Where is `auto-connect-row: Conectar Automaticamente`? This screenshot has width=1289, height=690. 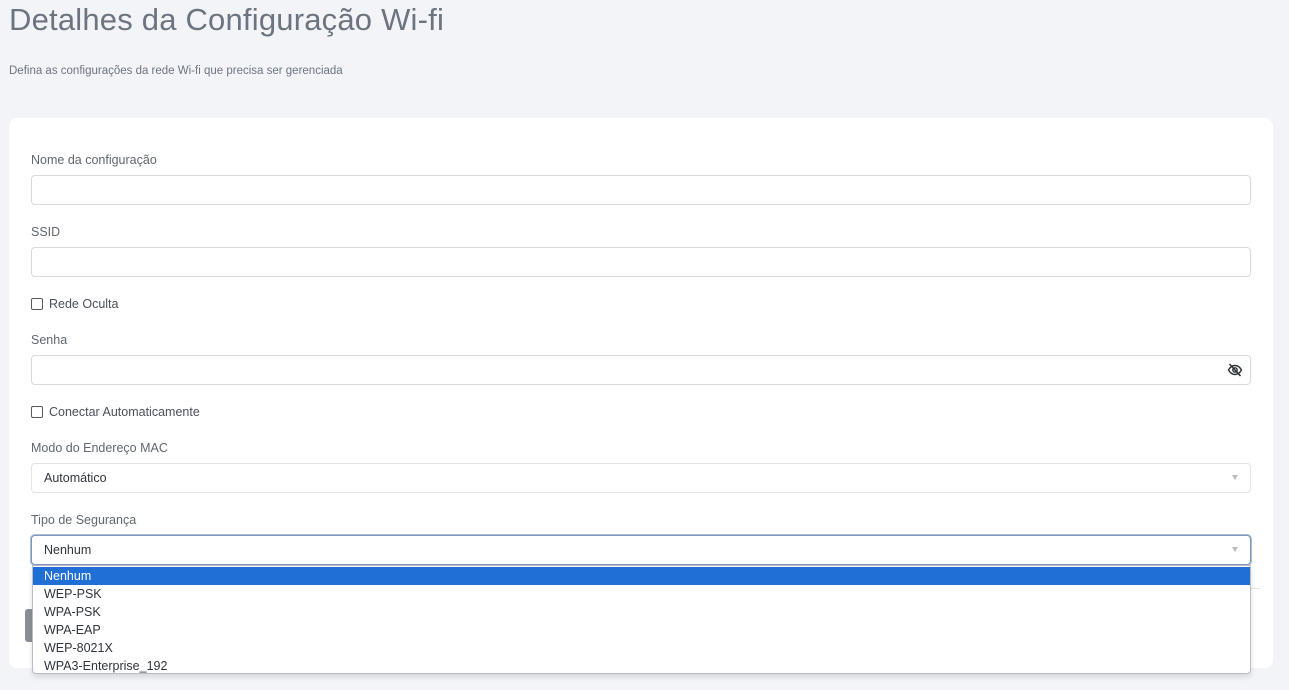
auto-connect-row: Conectar Automaticamente is located at coordinates (115, 412).